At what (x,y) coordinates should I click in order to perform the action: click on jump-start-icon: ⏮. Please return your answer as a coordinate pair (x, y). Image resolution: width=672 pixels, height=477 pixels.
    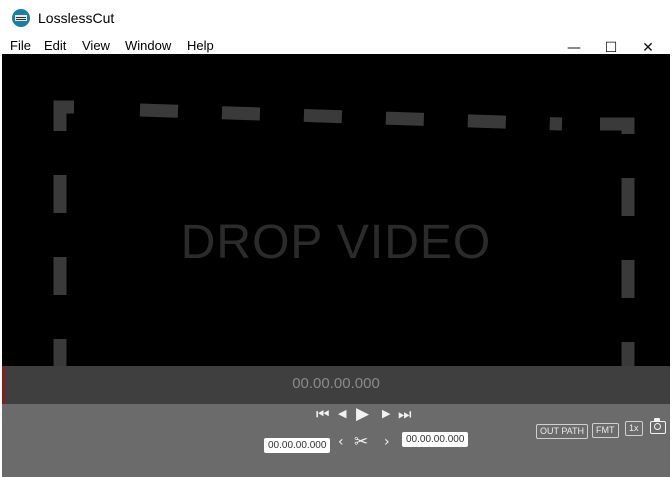
    Looking at the image, I should click on (323, 414).